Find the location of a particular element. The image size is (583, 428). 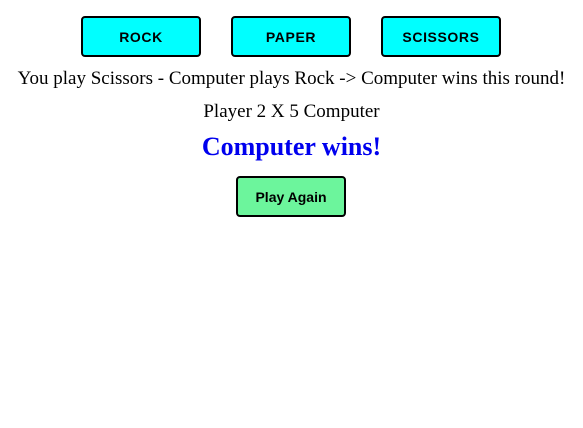

scissors-button: SCISSORS is located at coordinates (441, 36).